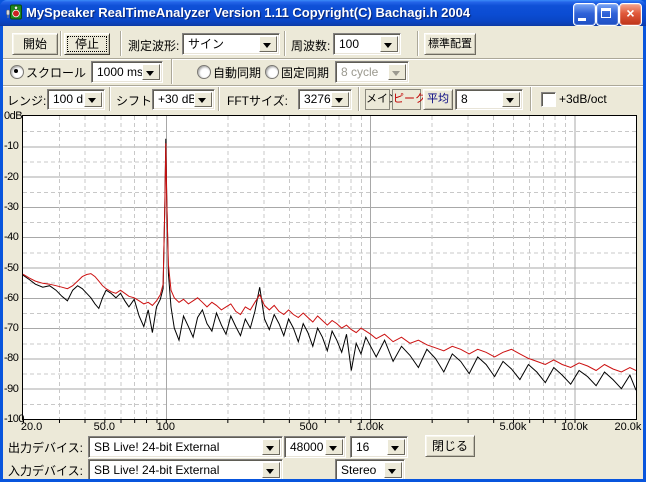 Image resolution: width=646 pixels, height=482 pixels. I want to click on close-window-button: 閉じる, so click(450, 446).